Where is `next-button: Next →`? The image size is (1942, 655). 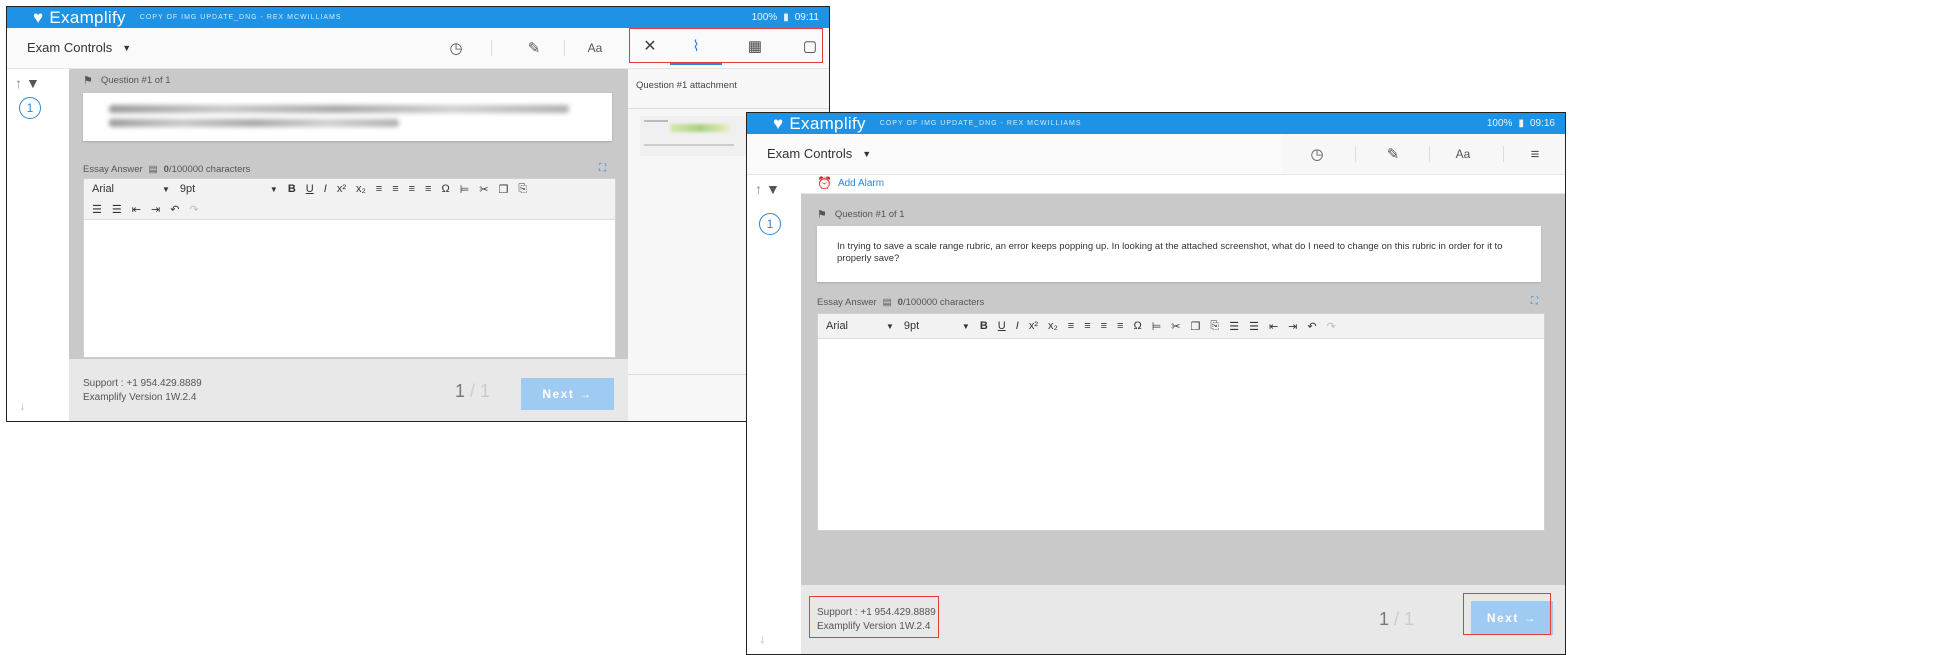 next-button: Next → is located at coordinates (567, 394).